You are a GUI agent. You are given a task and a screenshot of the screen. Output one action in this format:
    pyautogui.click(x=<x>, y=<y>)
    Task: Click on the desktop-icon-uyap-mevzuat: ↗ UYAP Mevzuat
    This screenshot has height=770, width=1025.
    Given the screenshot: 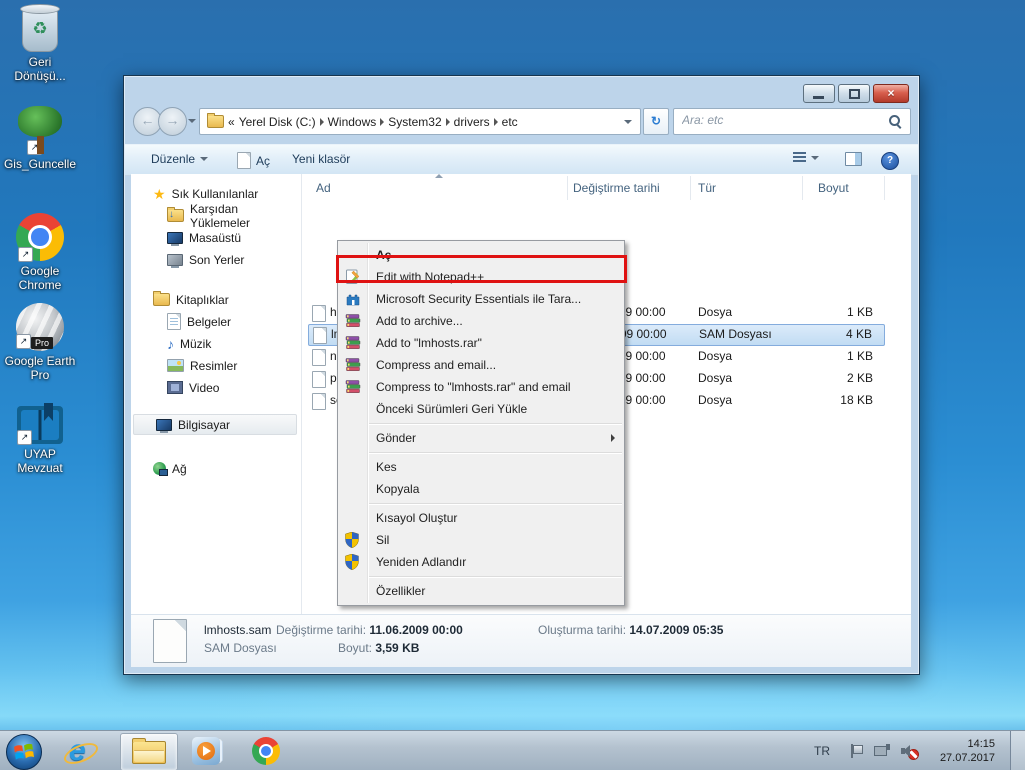 What is the action you would take?
    pyautogui.click(x=40, y=439)
    